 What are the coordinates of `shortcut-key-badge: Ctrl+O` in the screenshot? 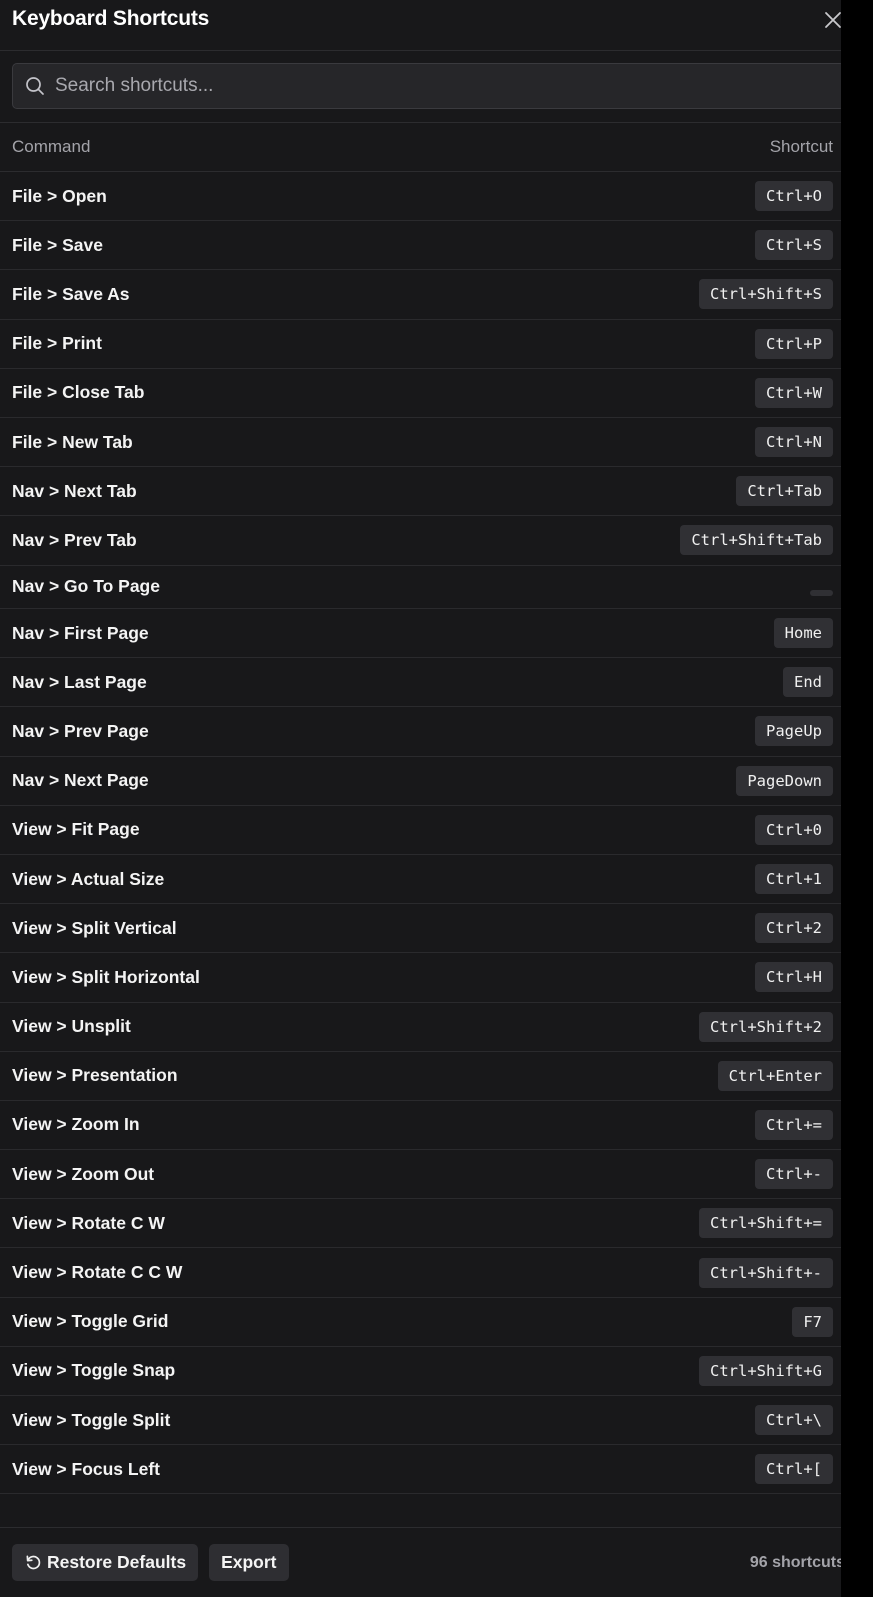 It's located at (794, 196).